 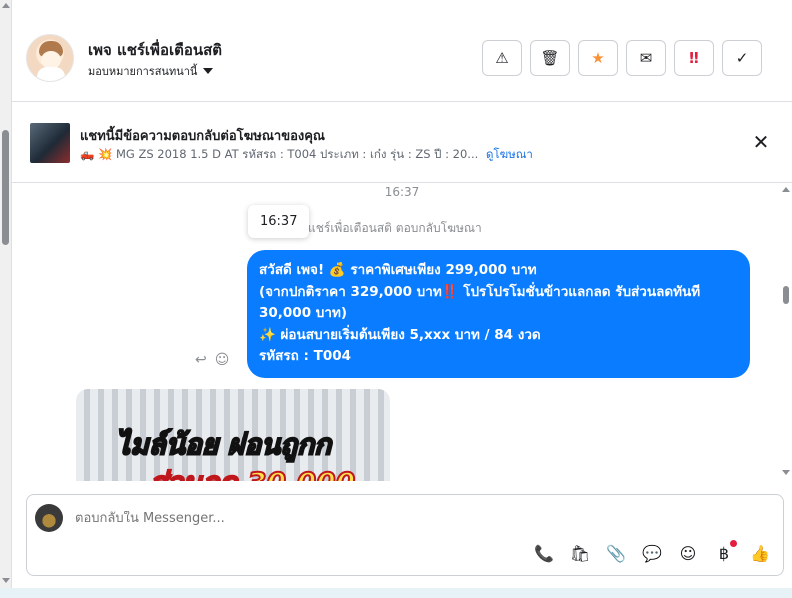 I want to click on double-exclamation-icon: ‼, so click(x=694, y=58).